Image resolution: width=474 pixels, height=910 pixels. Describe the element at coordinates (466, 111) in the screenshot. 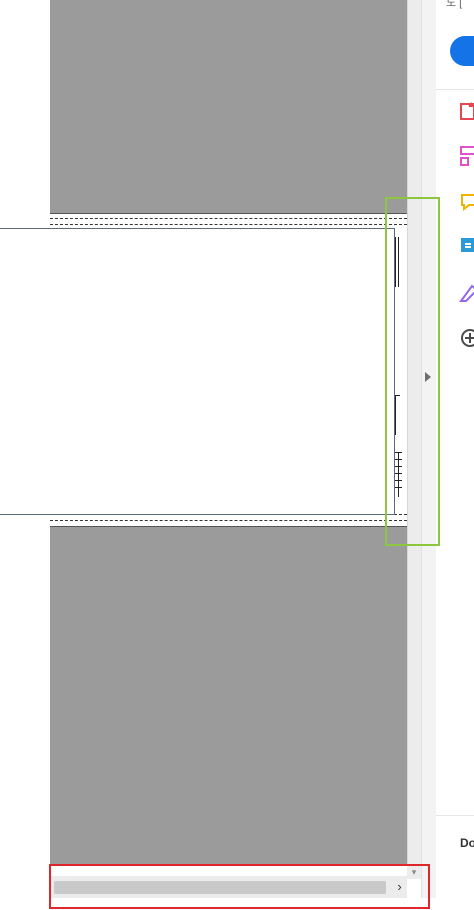

I see `export-pdf-icon` at that location.